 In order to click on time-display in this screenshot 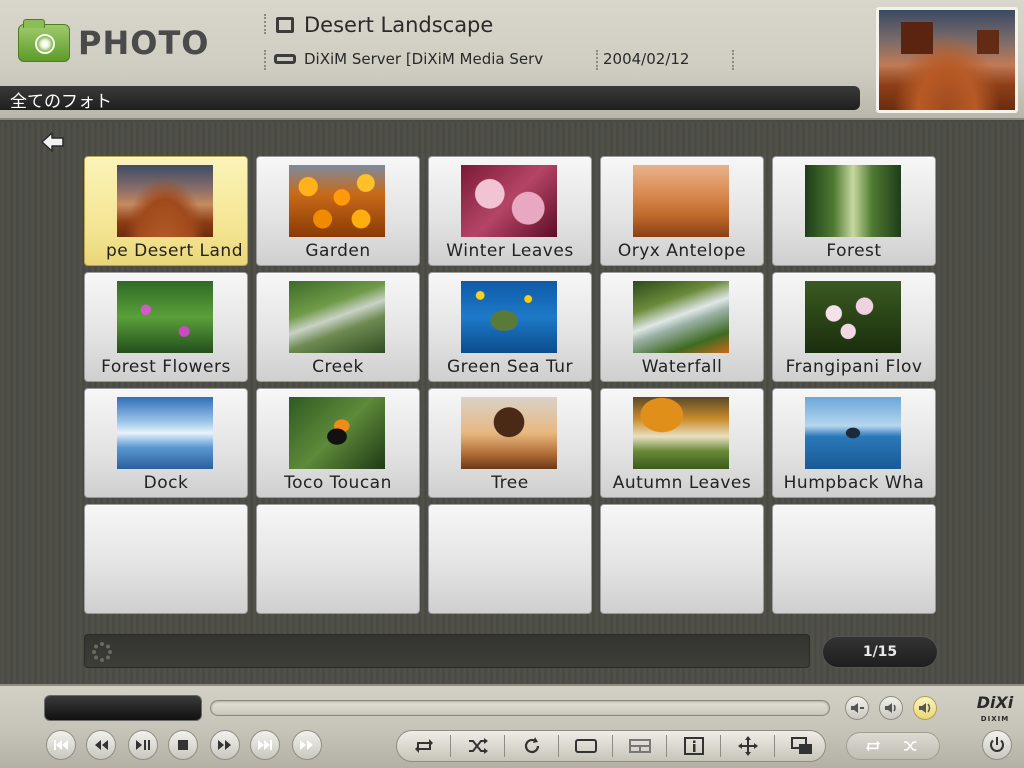, I will do `click(123, 708)`.